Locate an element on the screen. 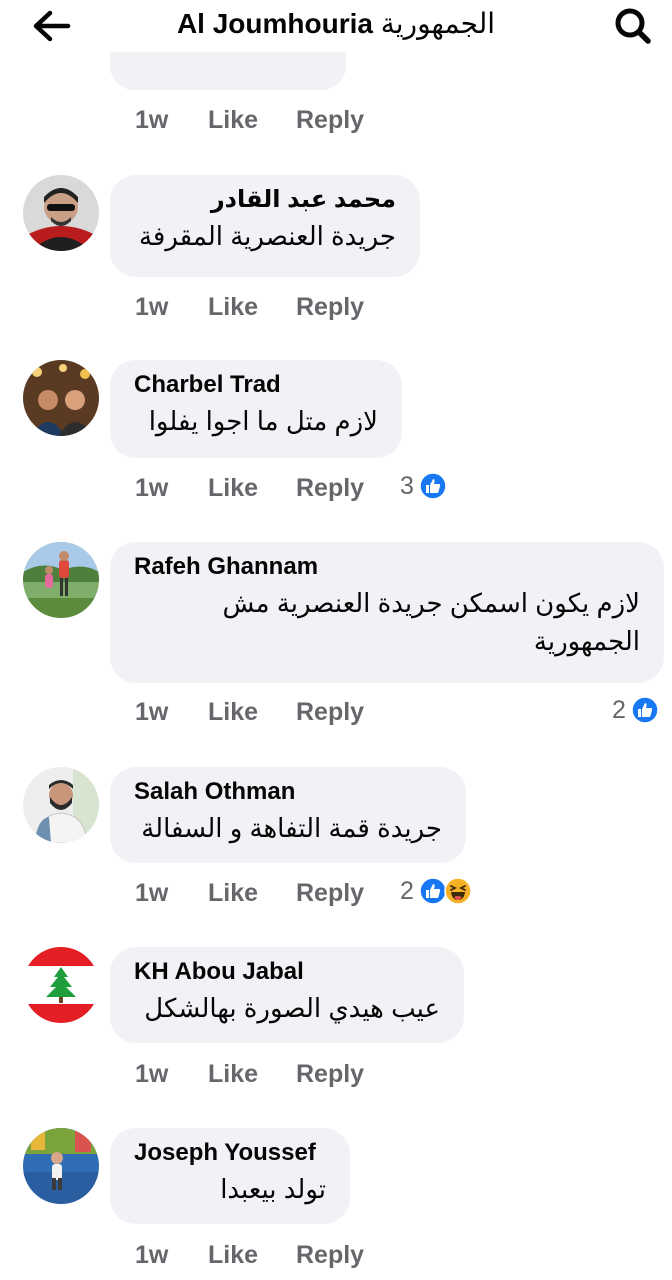  comment-text: لازم متل ما اجوا يفلوا is located at coordinates (263, 421).